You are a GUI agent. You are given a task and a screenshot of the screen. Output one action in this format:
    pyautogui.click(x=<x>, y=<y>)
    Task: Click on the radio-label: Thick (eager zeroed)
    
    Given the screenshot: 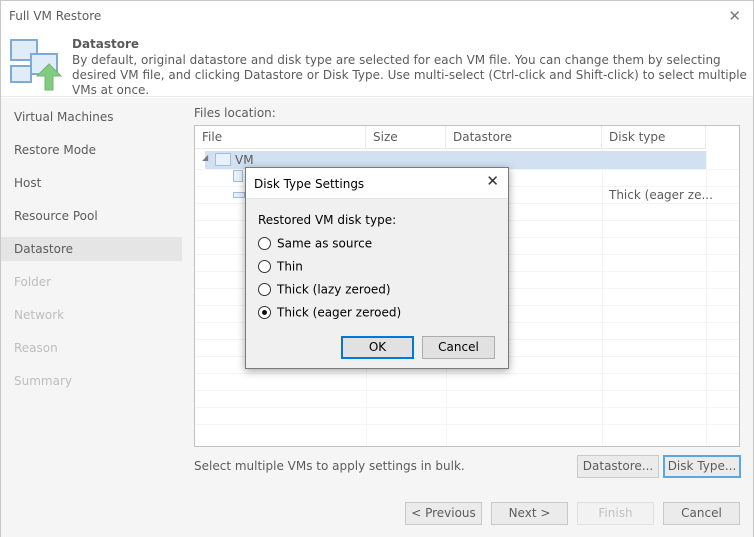 What is the action you would take?
    pyautogui.click(x=339, y=312)
    